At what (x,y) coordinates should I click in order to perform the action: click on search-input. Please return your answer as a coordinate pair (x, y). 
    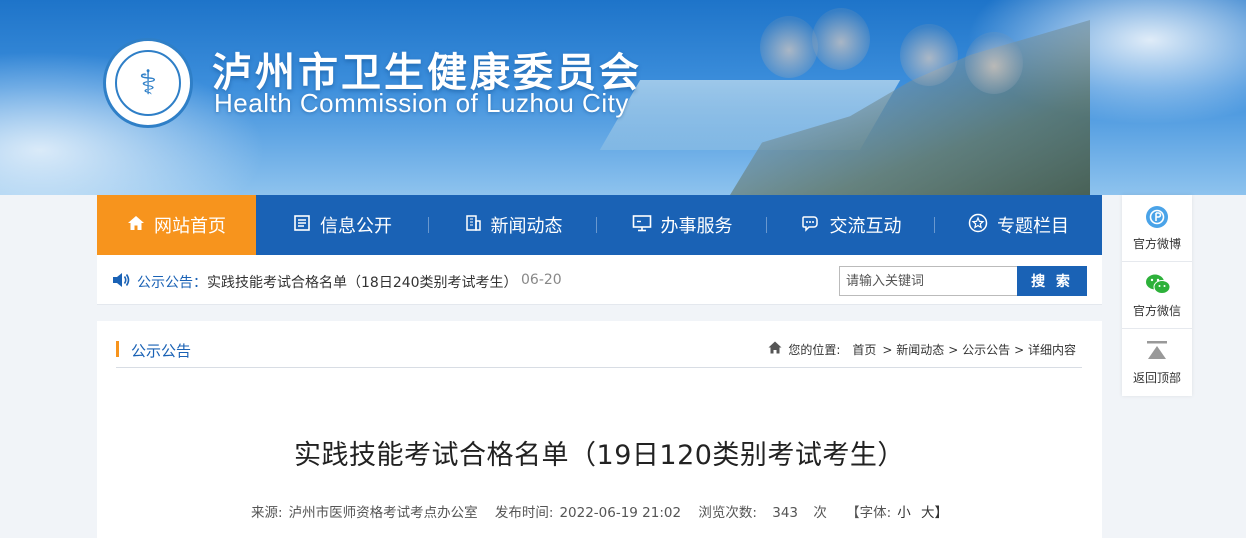
    Looking at the image, I should click on (928, 281).